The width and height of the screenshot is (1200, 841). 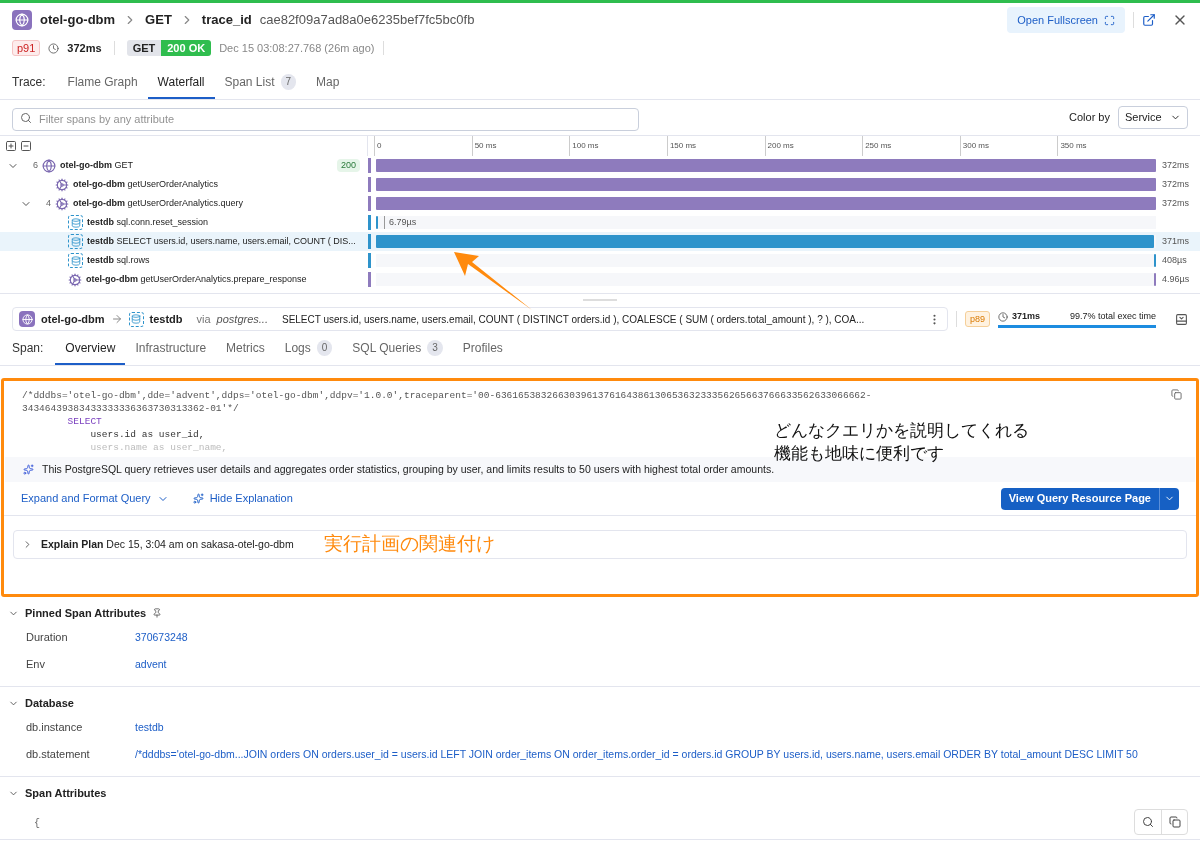 I want to click on breadcrumb: GET, so click(x=158, y=20).